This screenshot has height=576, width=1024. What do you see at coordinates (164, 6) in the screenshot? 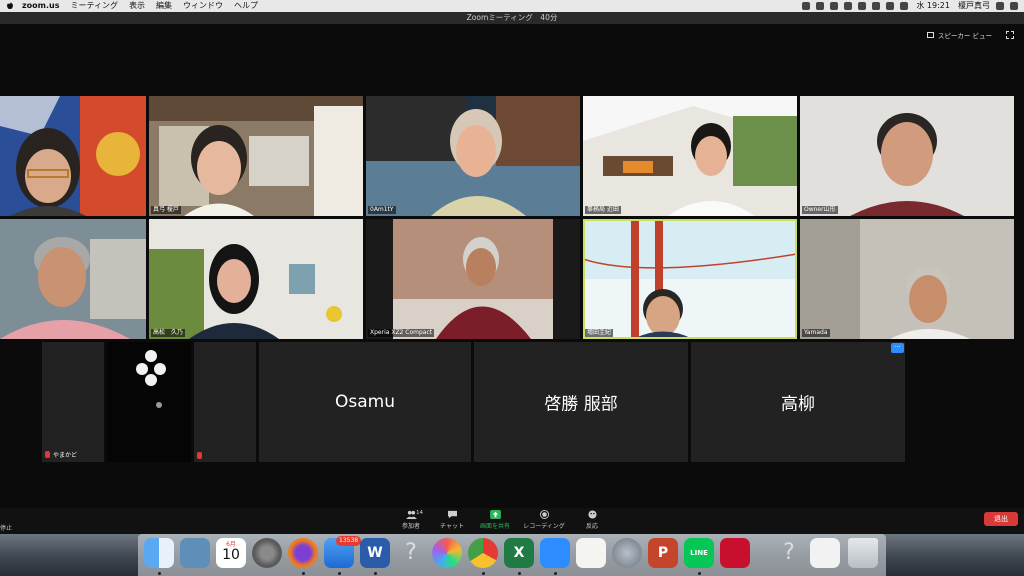
I see `menu-edit: 編集` at bounding box center [164, 6].